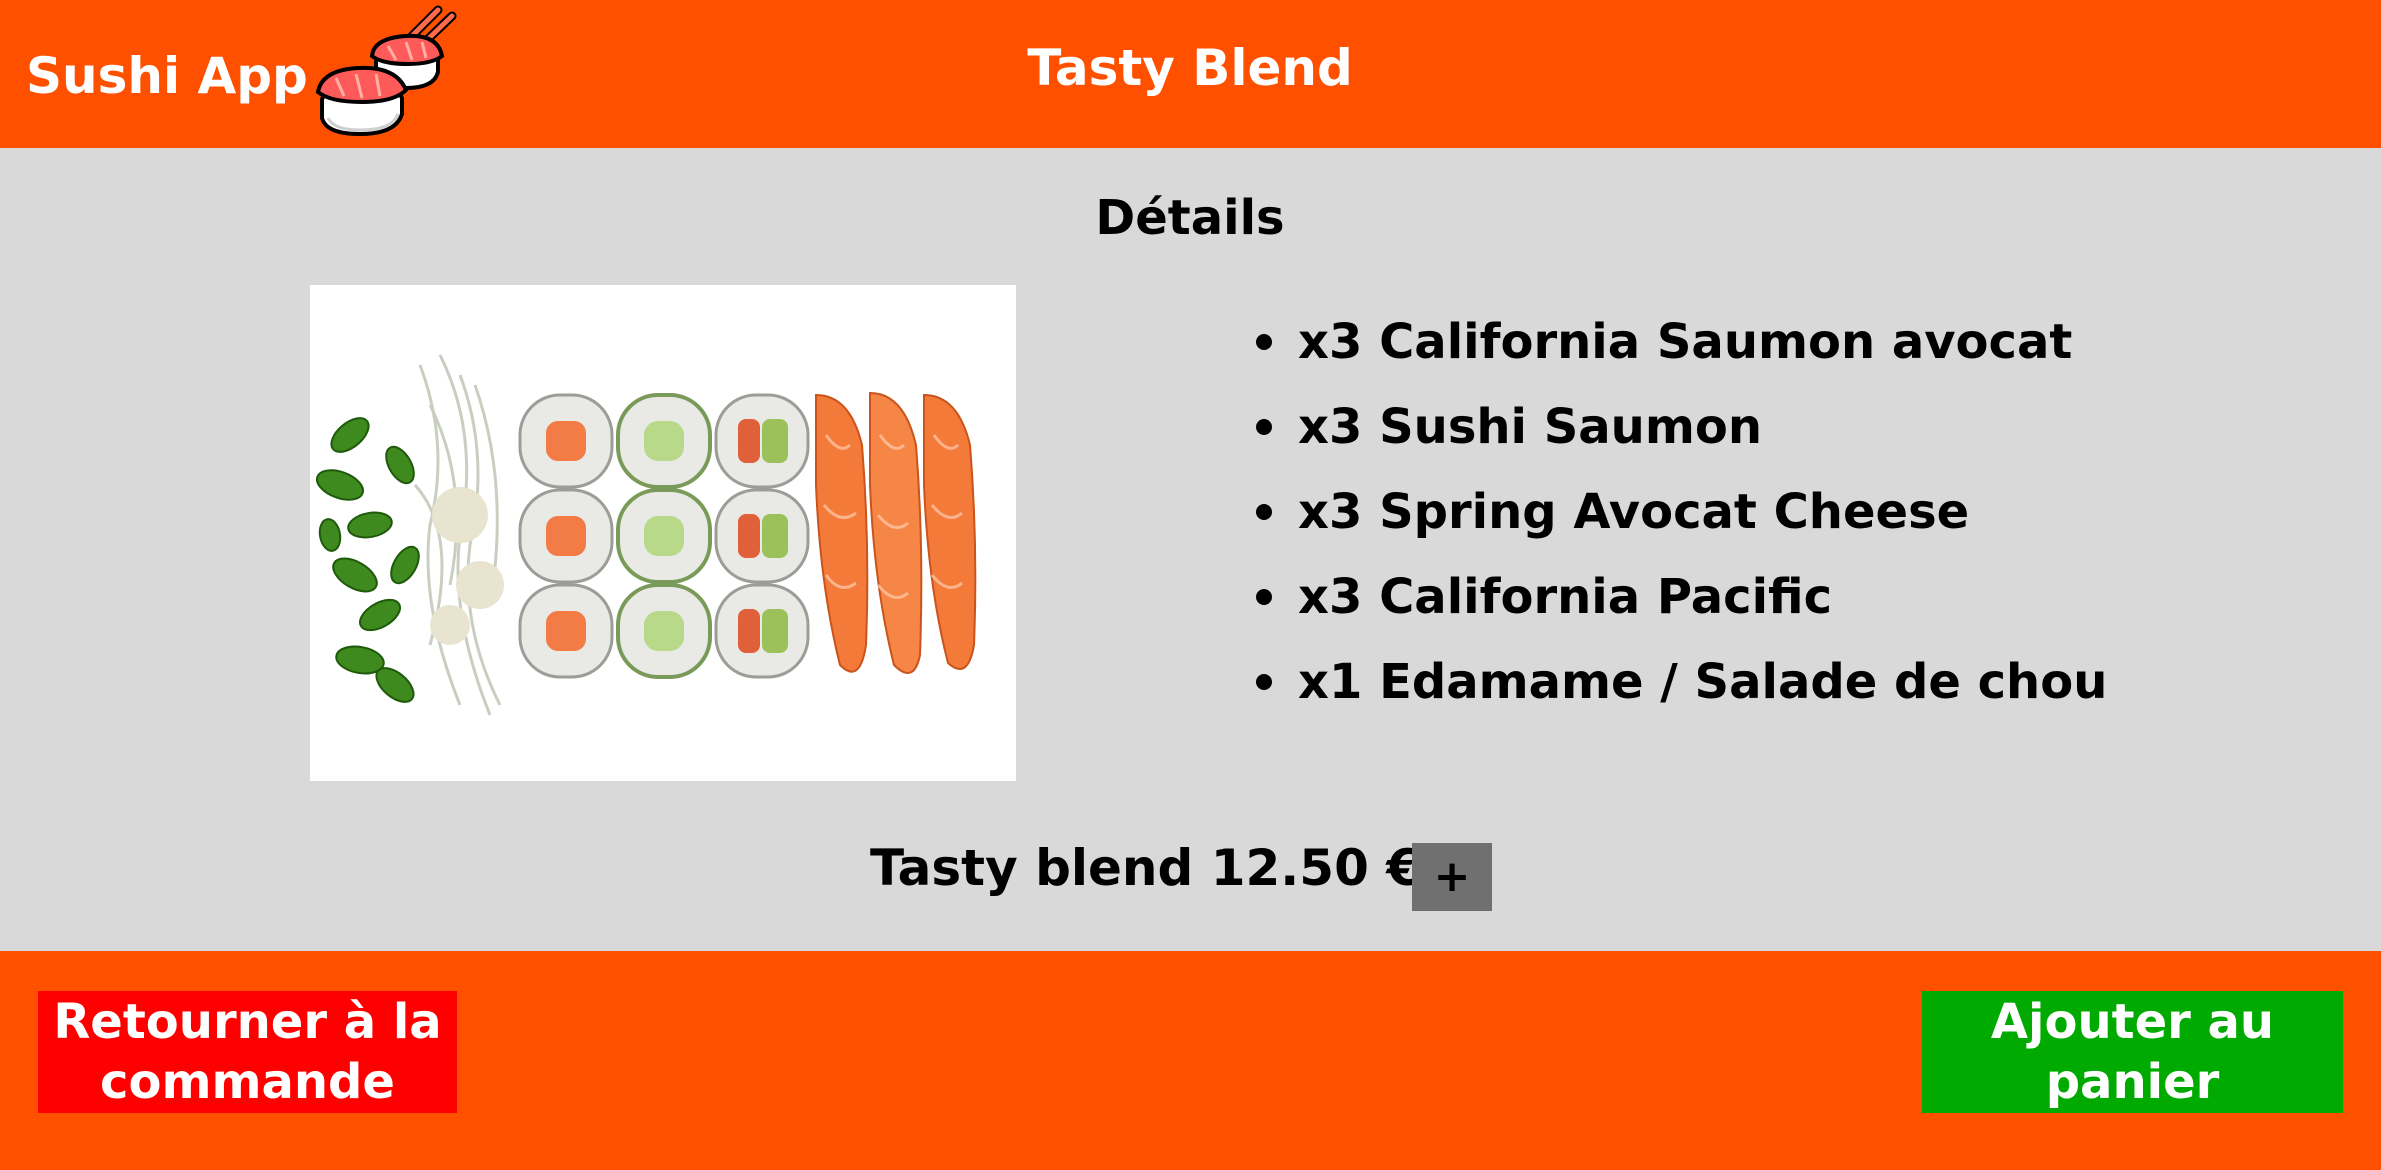  Describe the element at coordinates (167, 76) in the screenshot. I see `app-title: Sushi App` at that location.